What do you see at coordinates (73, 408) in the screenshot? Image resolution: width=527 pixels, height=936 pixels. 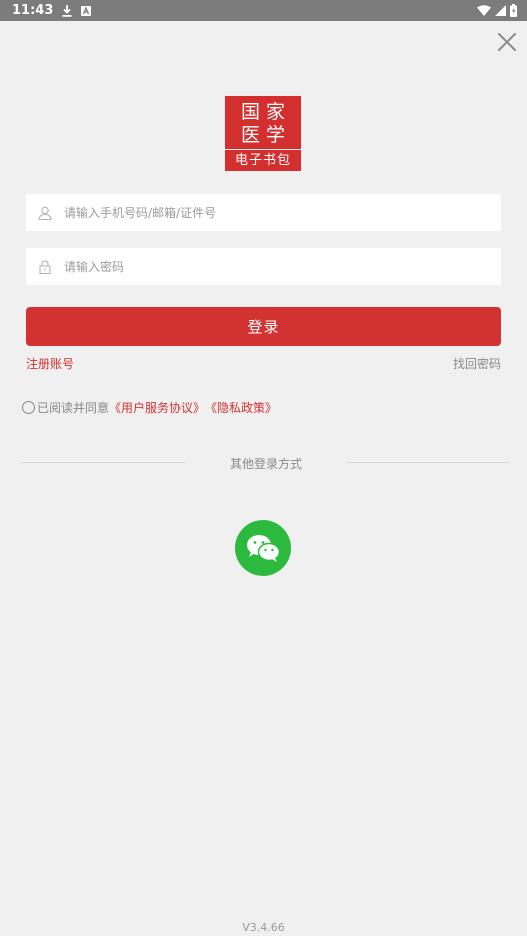 I see `agreement-text: 已阅读并同意` at bounding box center [73, 408].